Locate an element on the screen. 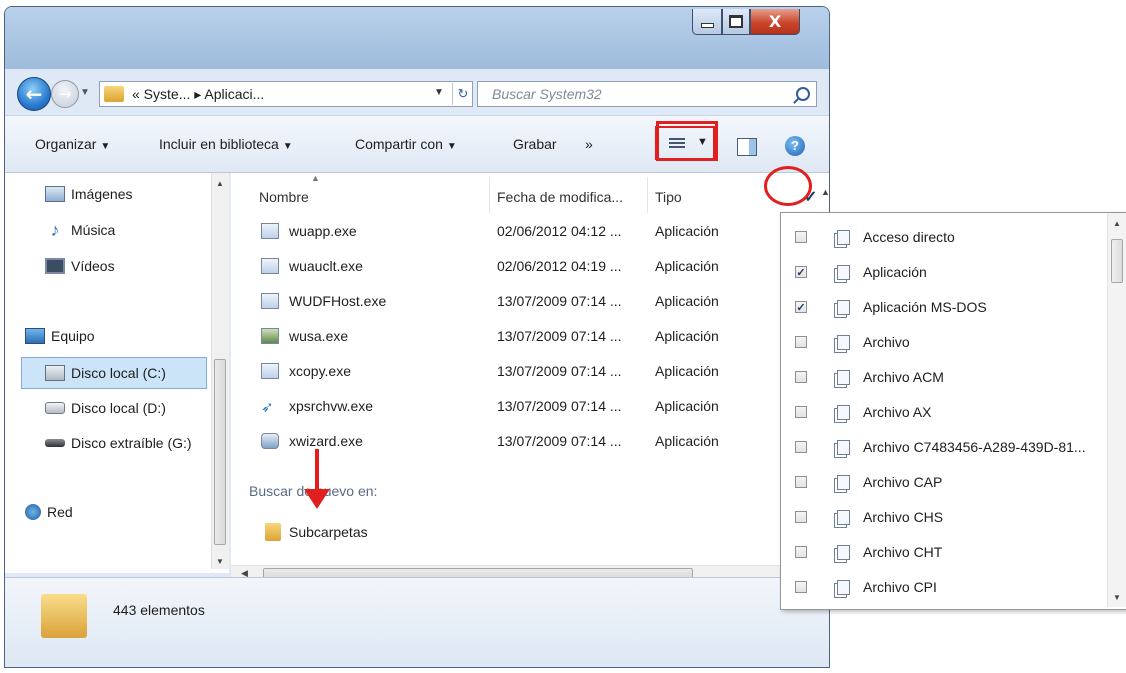 The height and width of the screenshot is (673, 1126). filter-option-label: Archivo is located at coordinates (886, 342).